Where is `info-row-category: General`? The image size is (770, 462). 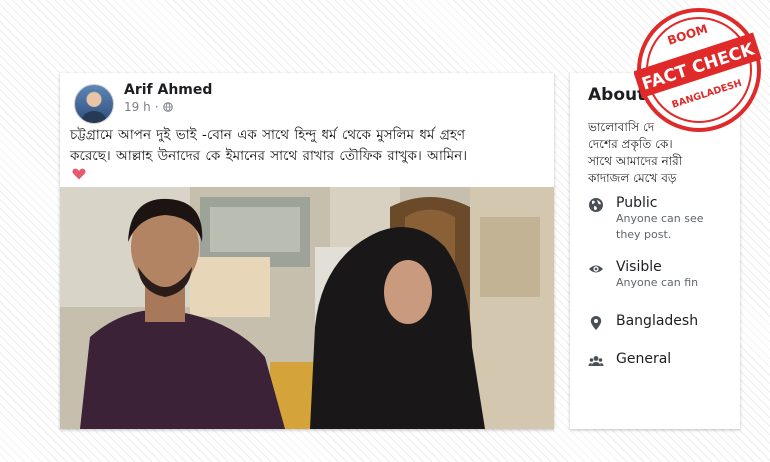 info-row-category: General is located at coordinates (629, 360).